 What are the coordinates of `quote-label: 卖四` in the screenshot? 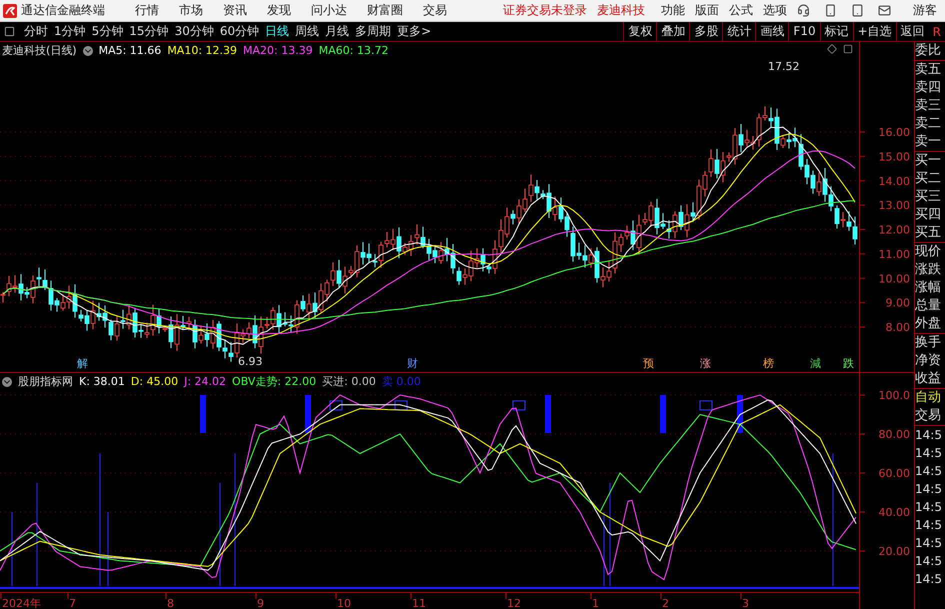 It's located at (928, 88).